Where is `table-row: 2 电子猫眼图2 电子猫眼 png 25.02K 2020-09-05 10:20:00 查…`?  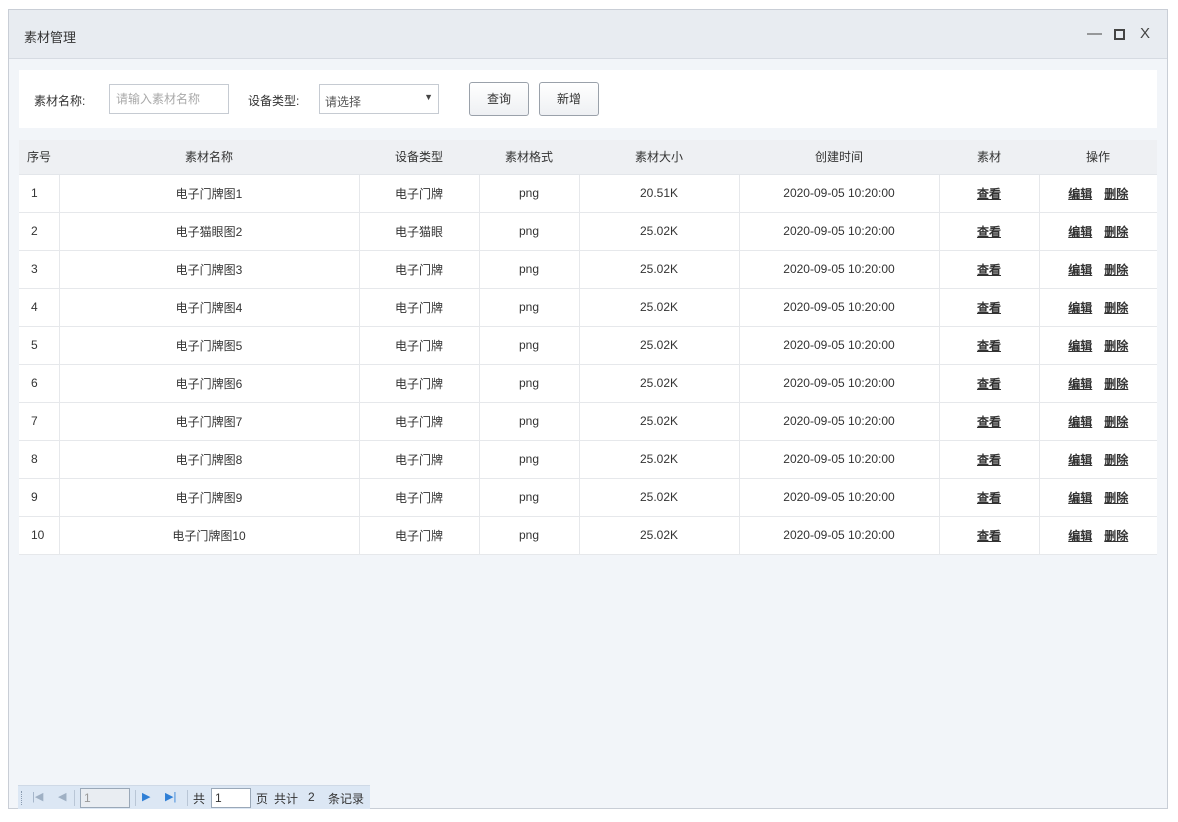
table-row: 2 电子猫眼图2 电子猫眼 png 25.02K 2020-09-05 10:20:00 查… is located at coordinates (588, 231).